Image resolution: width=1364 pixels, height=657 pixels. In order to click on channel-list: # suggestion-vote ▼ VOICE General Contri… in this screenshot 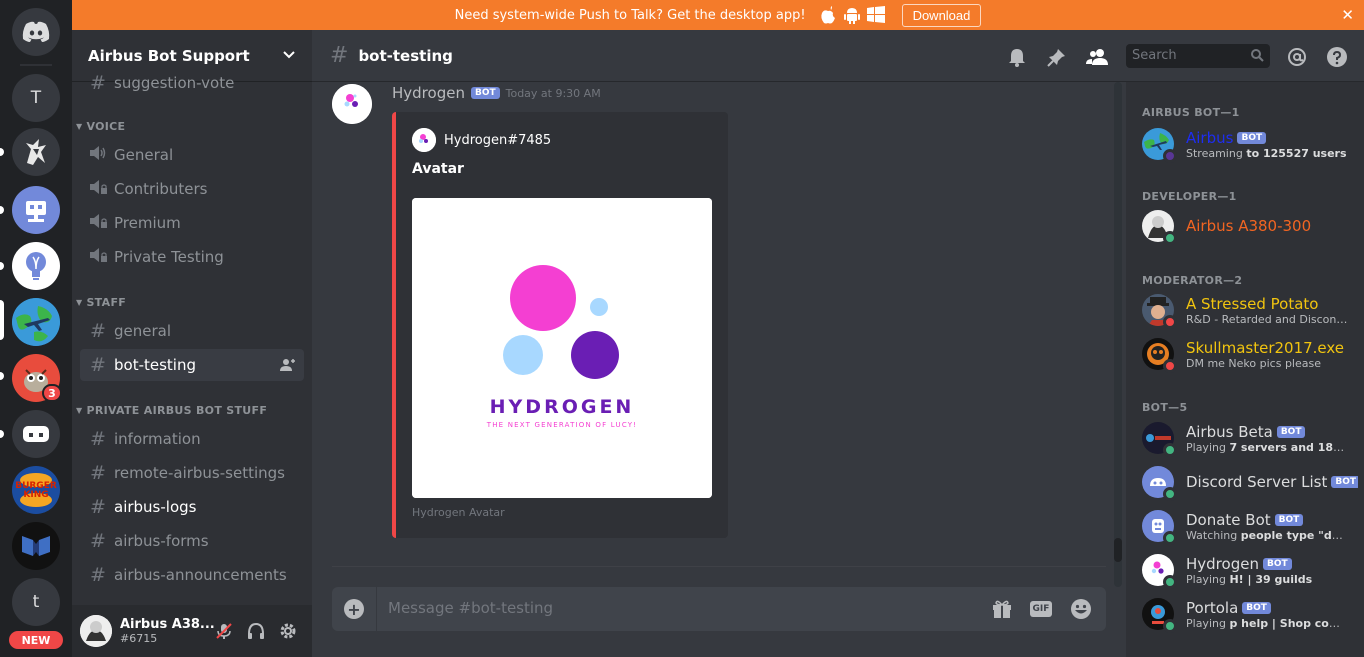, I will do `click(192, 337)`.